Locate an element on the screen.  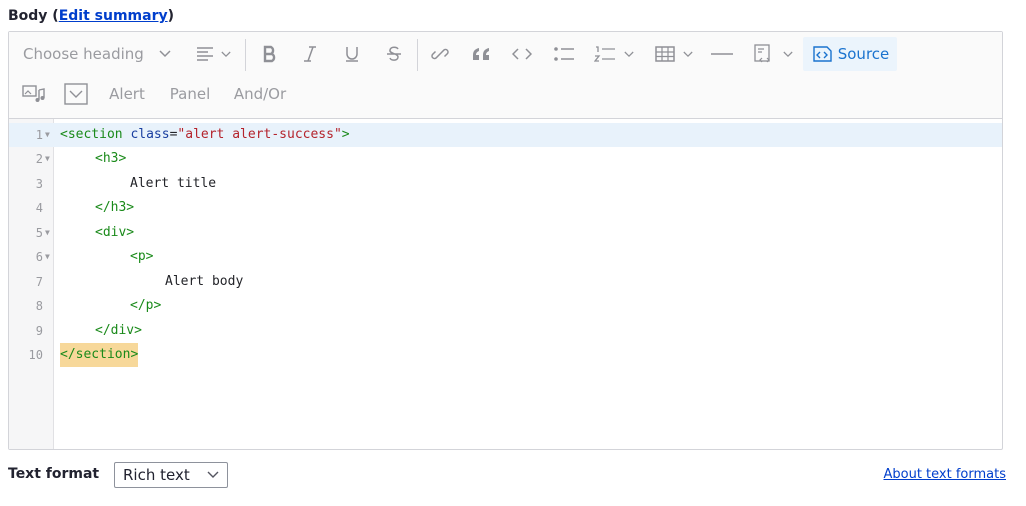
table-dropdown is located at coordinates (674, 54).